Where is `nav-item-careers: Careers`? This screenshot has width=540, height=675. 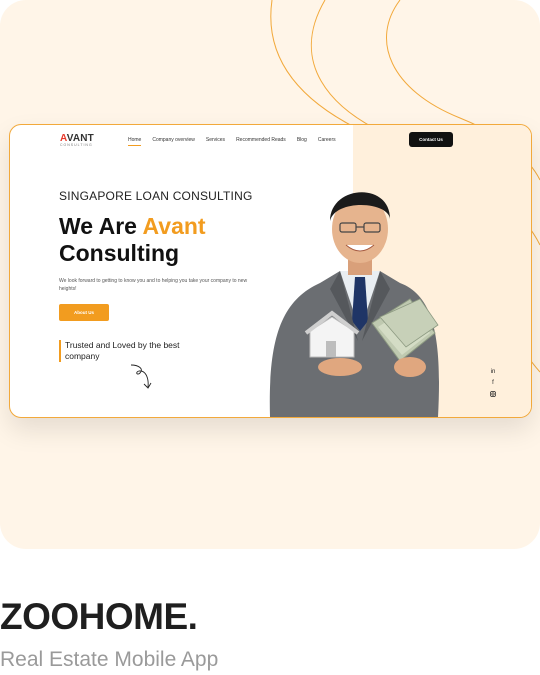
nav-item-careers: Careers is located at coordinates (327, 141).